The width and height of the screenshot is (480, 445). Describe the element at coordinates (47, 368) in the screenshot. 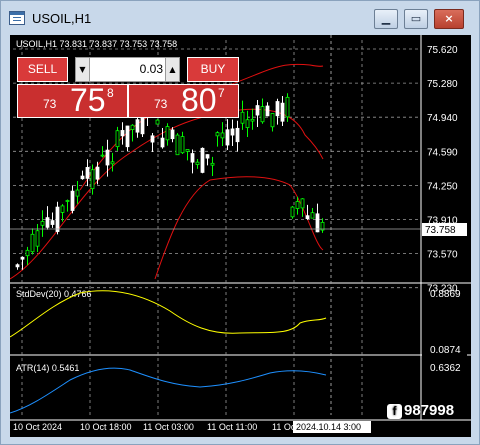

I see `atr-label: ATR(14) 0.5461` at that location.